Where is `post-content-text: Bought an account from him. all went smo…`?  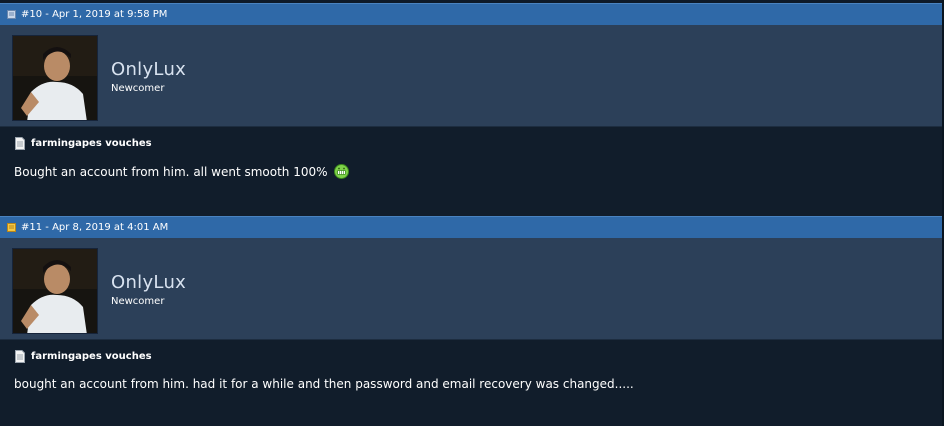 post-content-text: Bought an account from him. all went smo… is located at coordinates (171, 171).